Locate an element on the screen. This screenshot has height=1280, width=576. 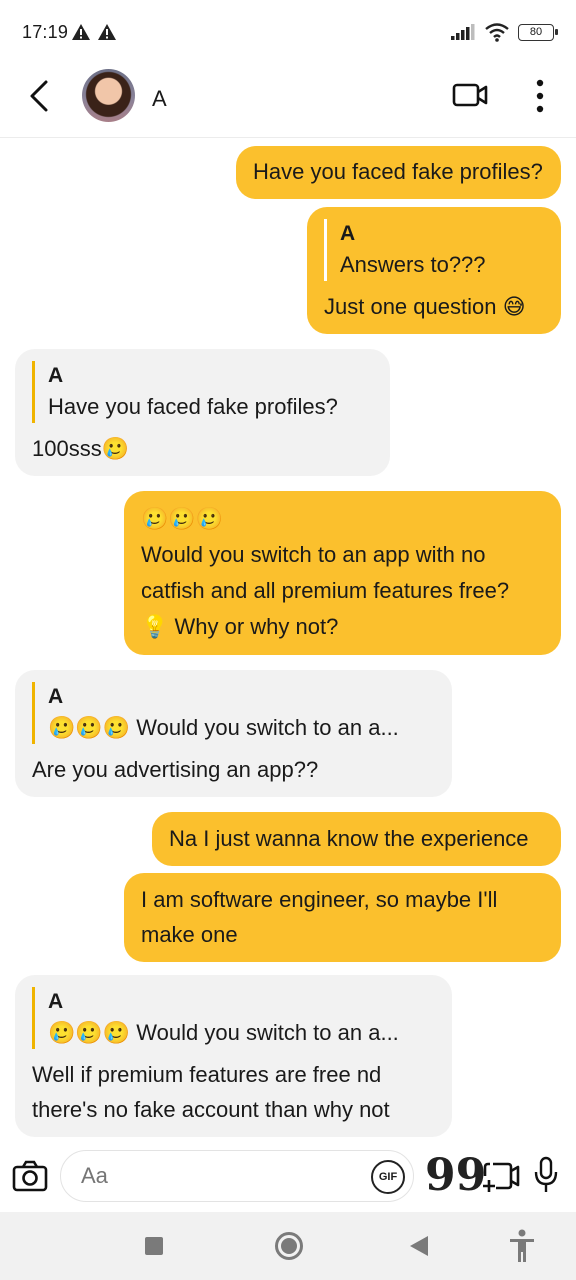
message-text: Are you advertising an app?? is located at coordinates (175, 769).